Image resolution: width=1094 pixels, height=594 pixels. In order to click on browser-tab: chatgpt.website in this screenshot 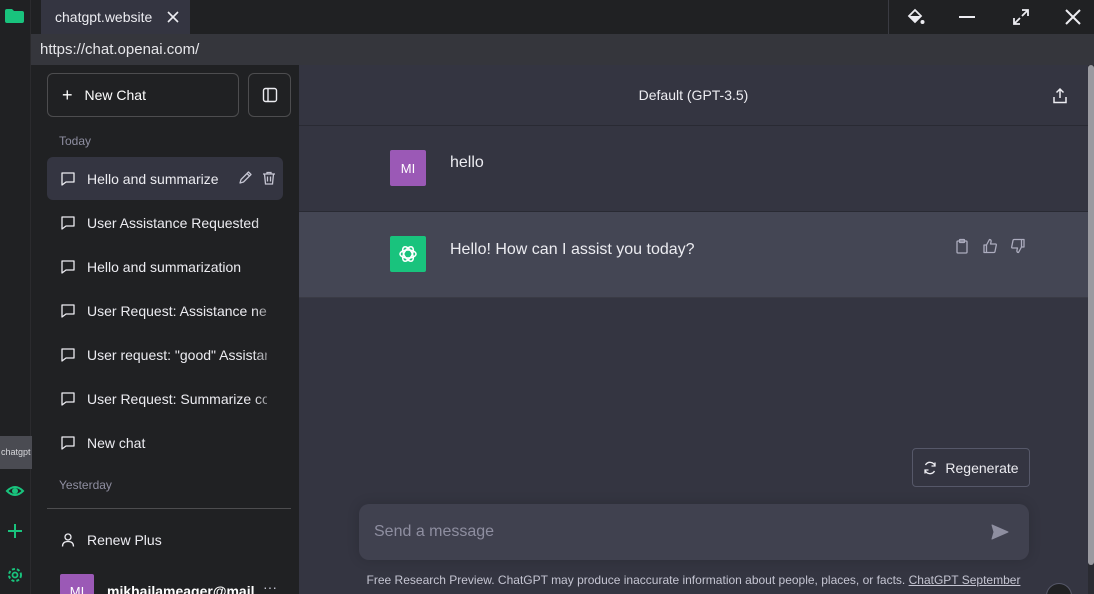, I will do `click(115, 17)`.